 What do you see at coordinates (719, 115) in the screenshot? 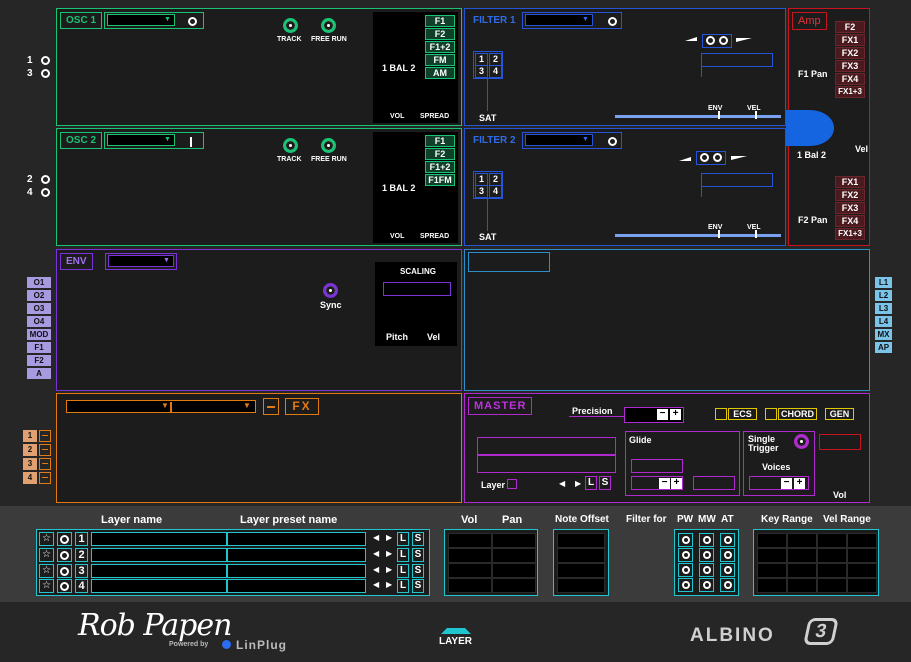
I see `filter1-env-marker` at bounding box center [719, 115].